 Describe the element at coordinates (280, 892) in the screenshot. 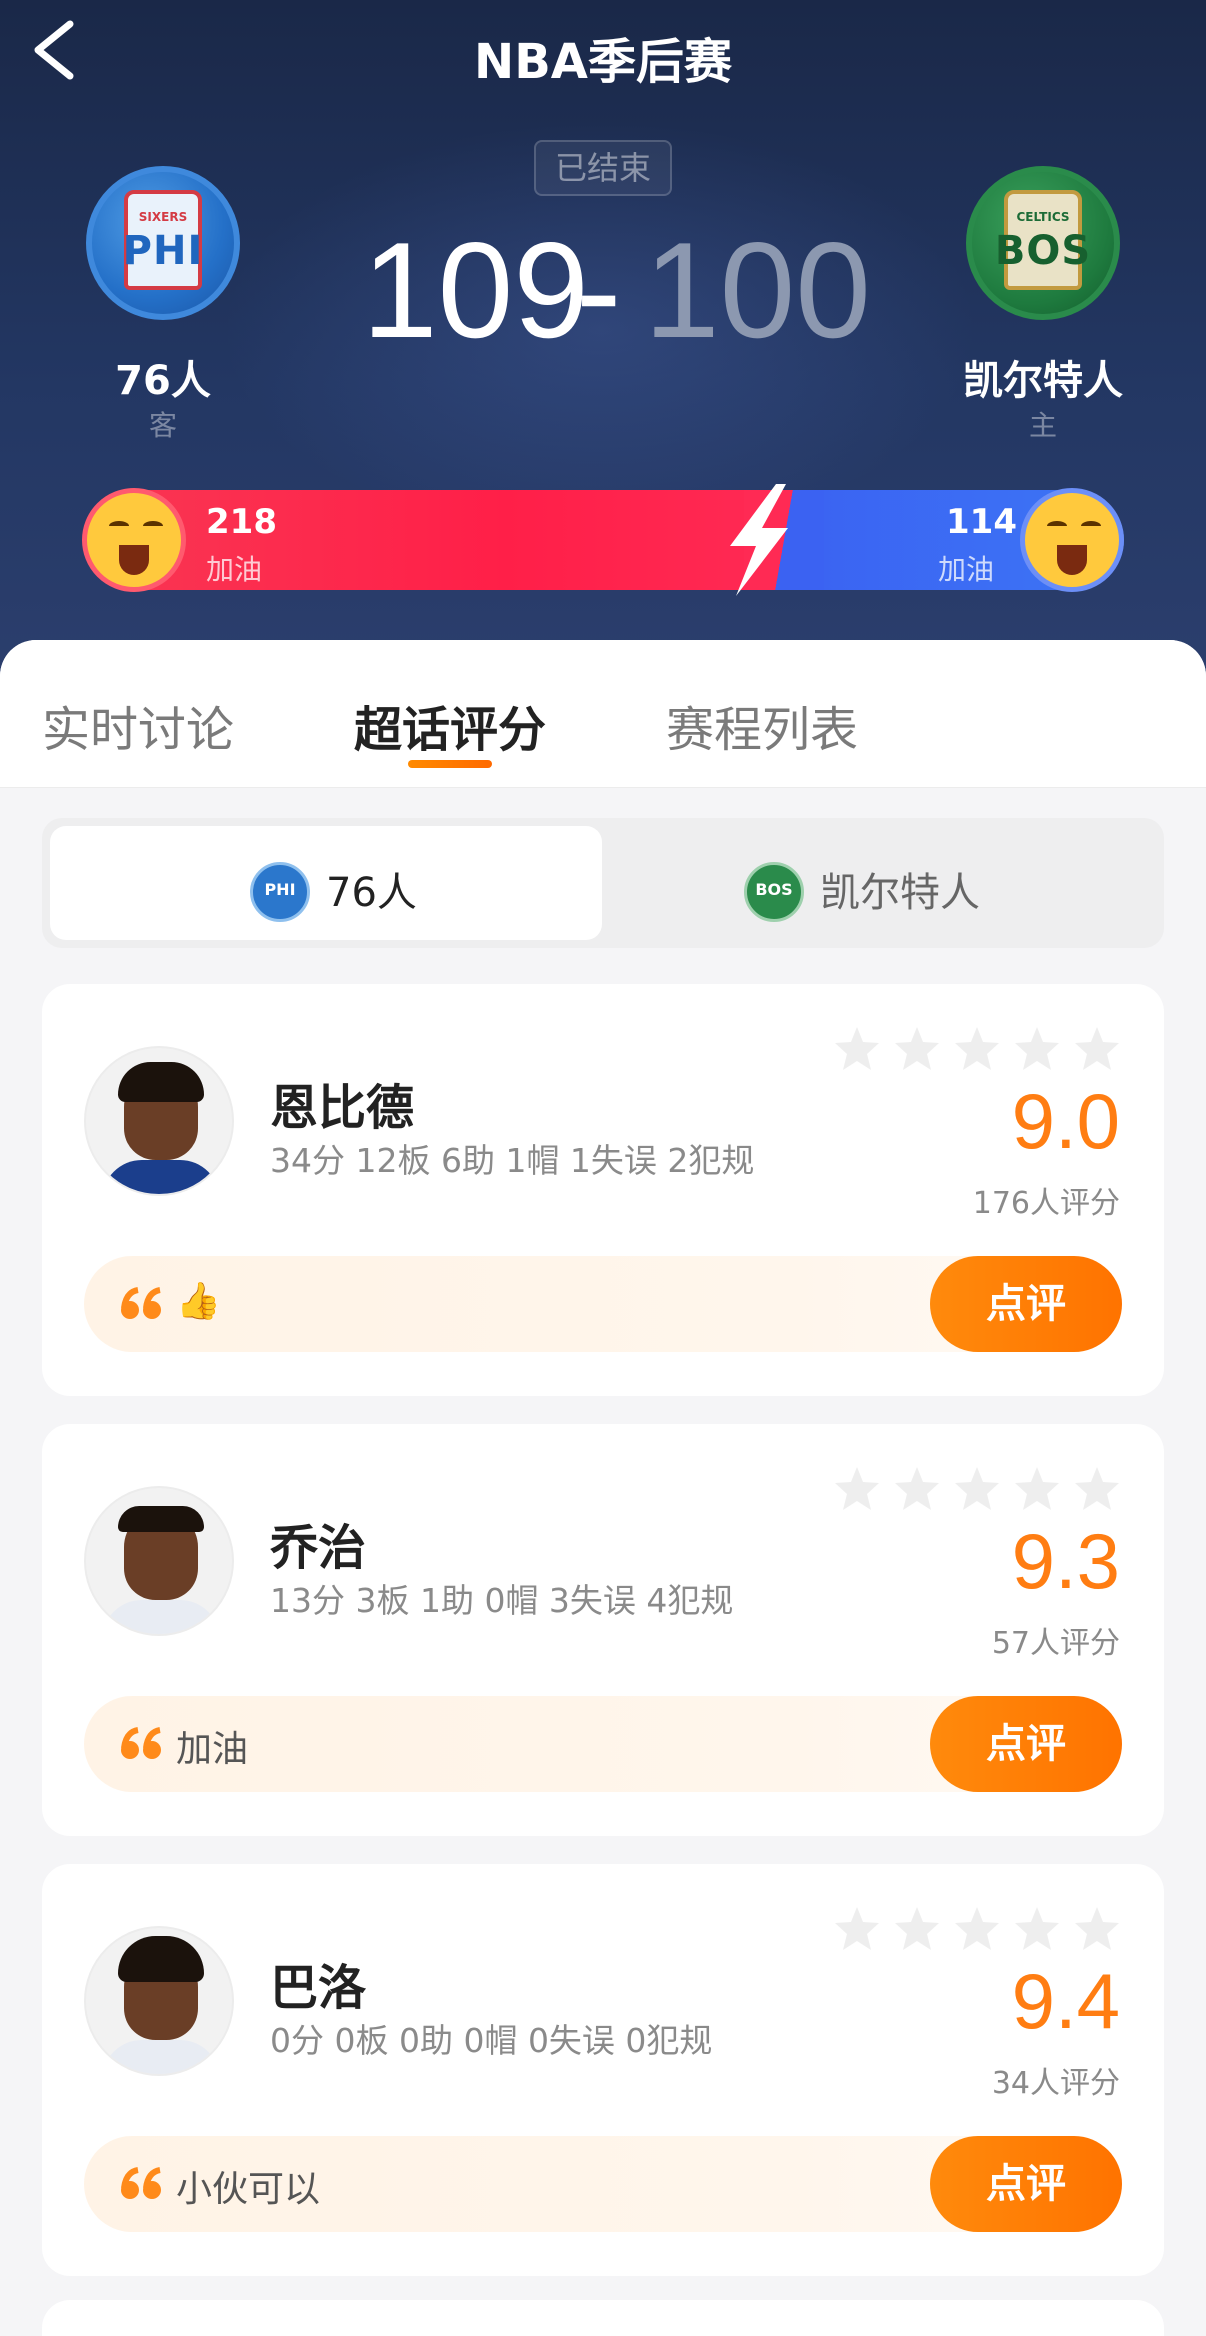

I see `phi-logo-icon: PHI` at that location.